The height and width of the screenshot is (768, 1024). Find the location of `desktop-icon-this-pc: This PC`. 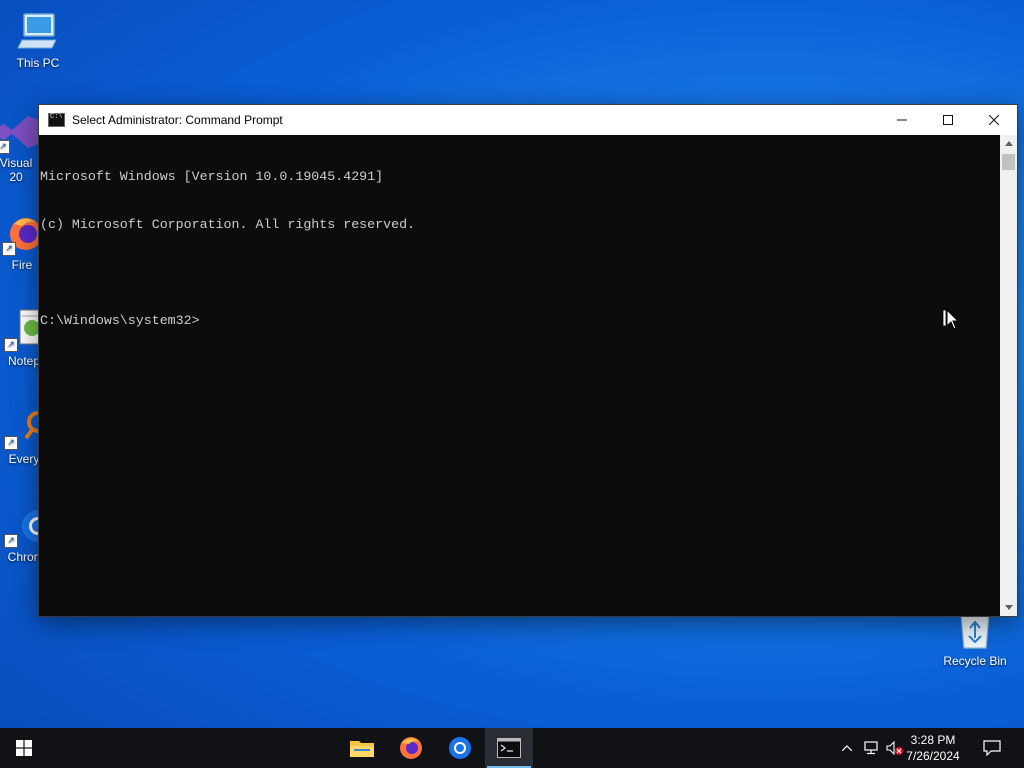

desktop-icon-this-pc: This PC is located at coordinates (38, 40).